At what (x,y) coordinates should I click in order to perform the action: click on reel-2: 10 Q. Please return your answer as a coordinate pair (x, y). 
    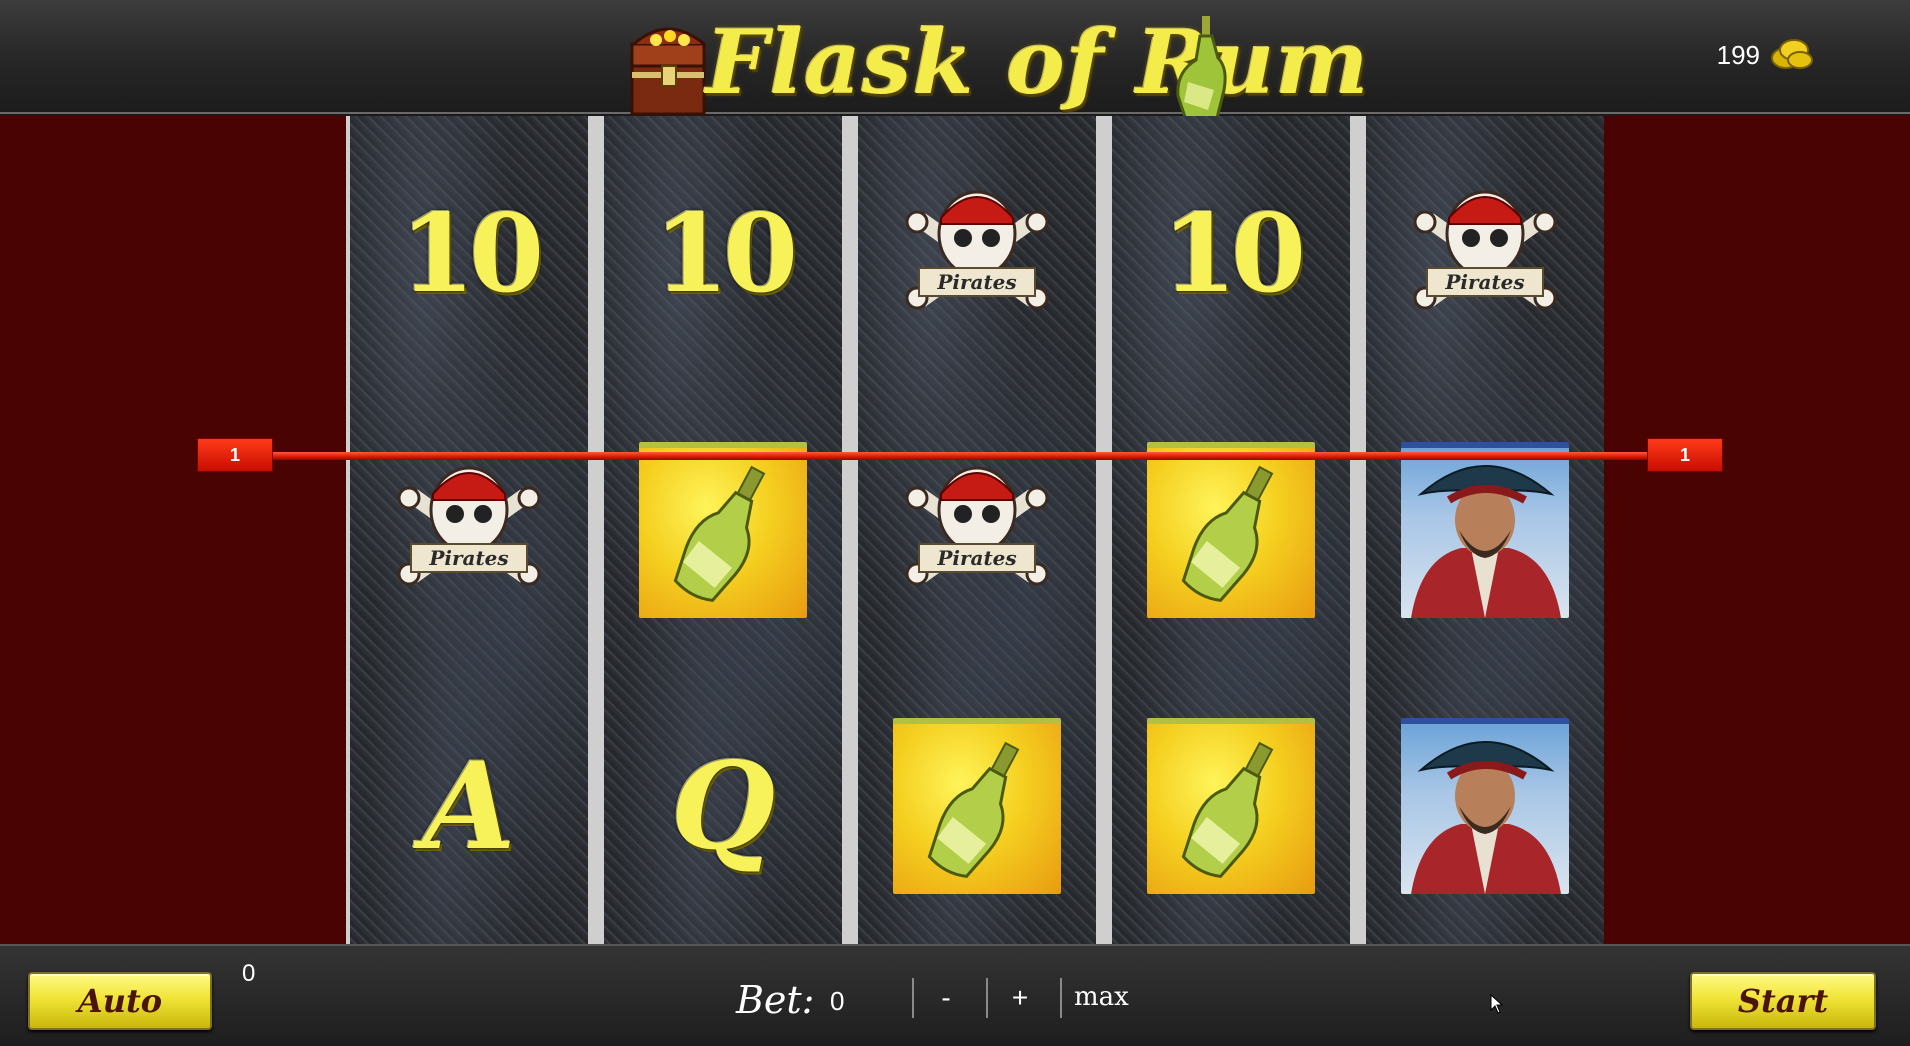
    Looking at the image, I should click on (723, 530).